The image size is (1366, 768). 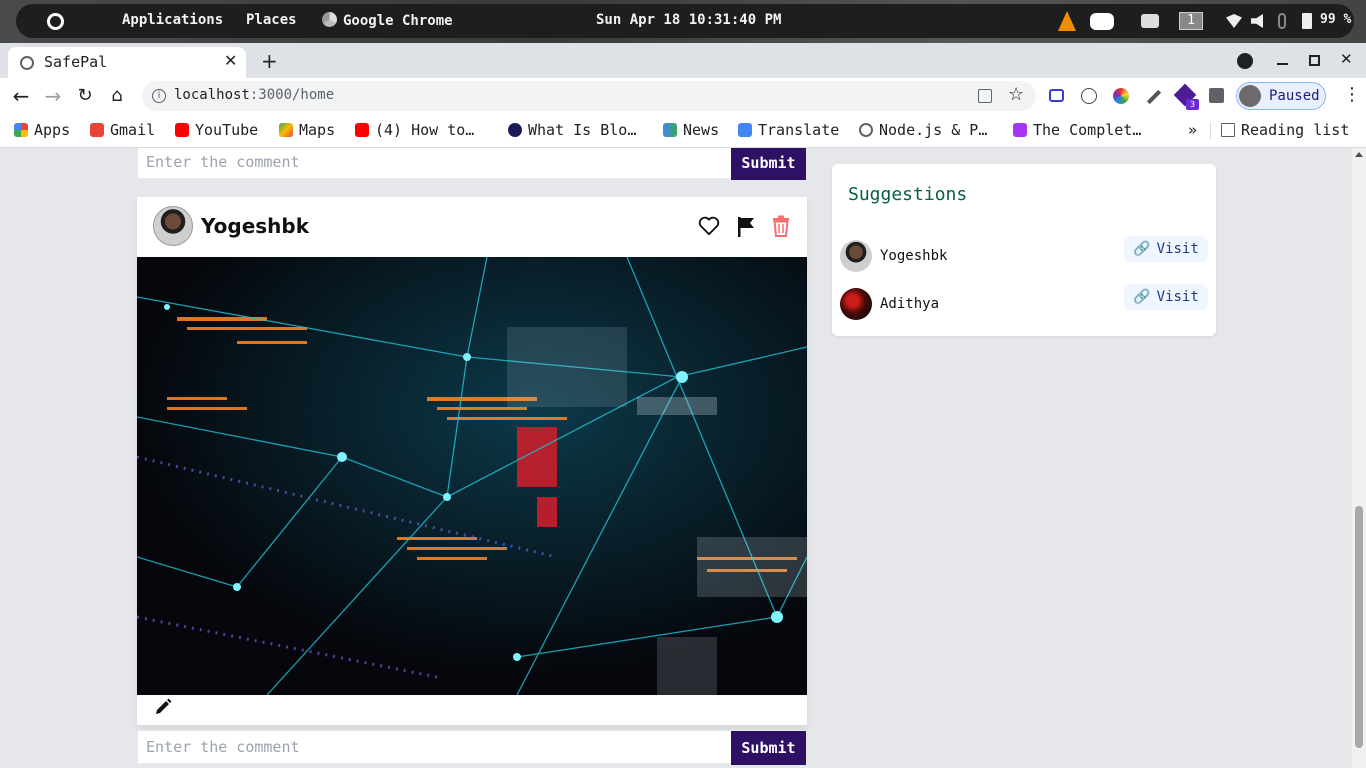 I want to click on apps-grid-icon, so click(x=21, y=130).